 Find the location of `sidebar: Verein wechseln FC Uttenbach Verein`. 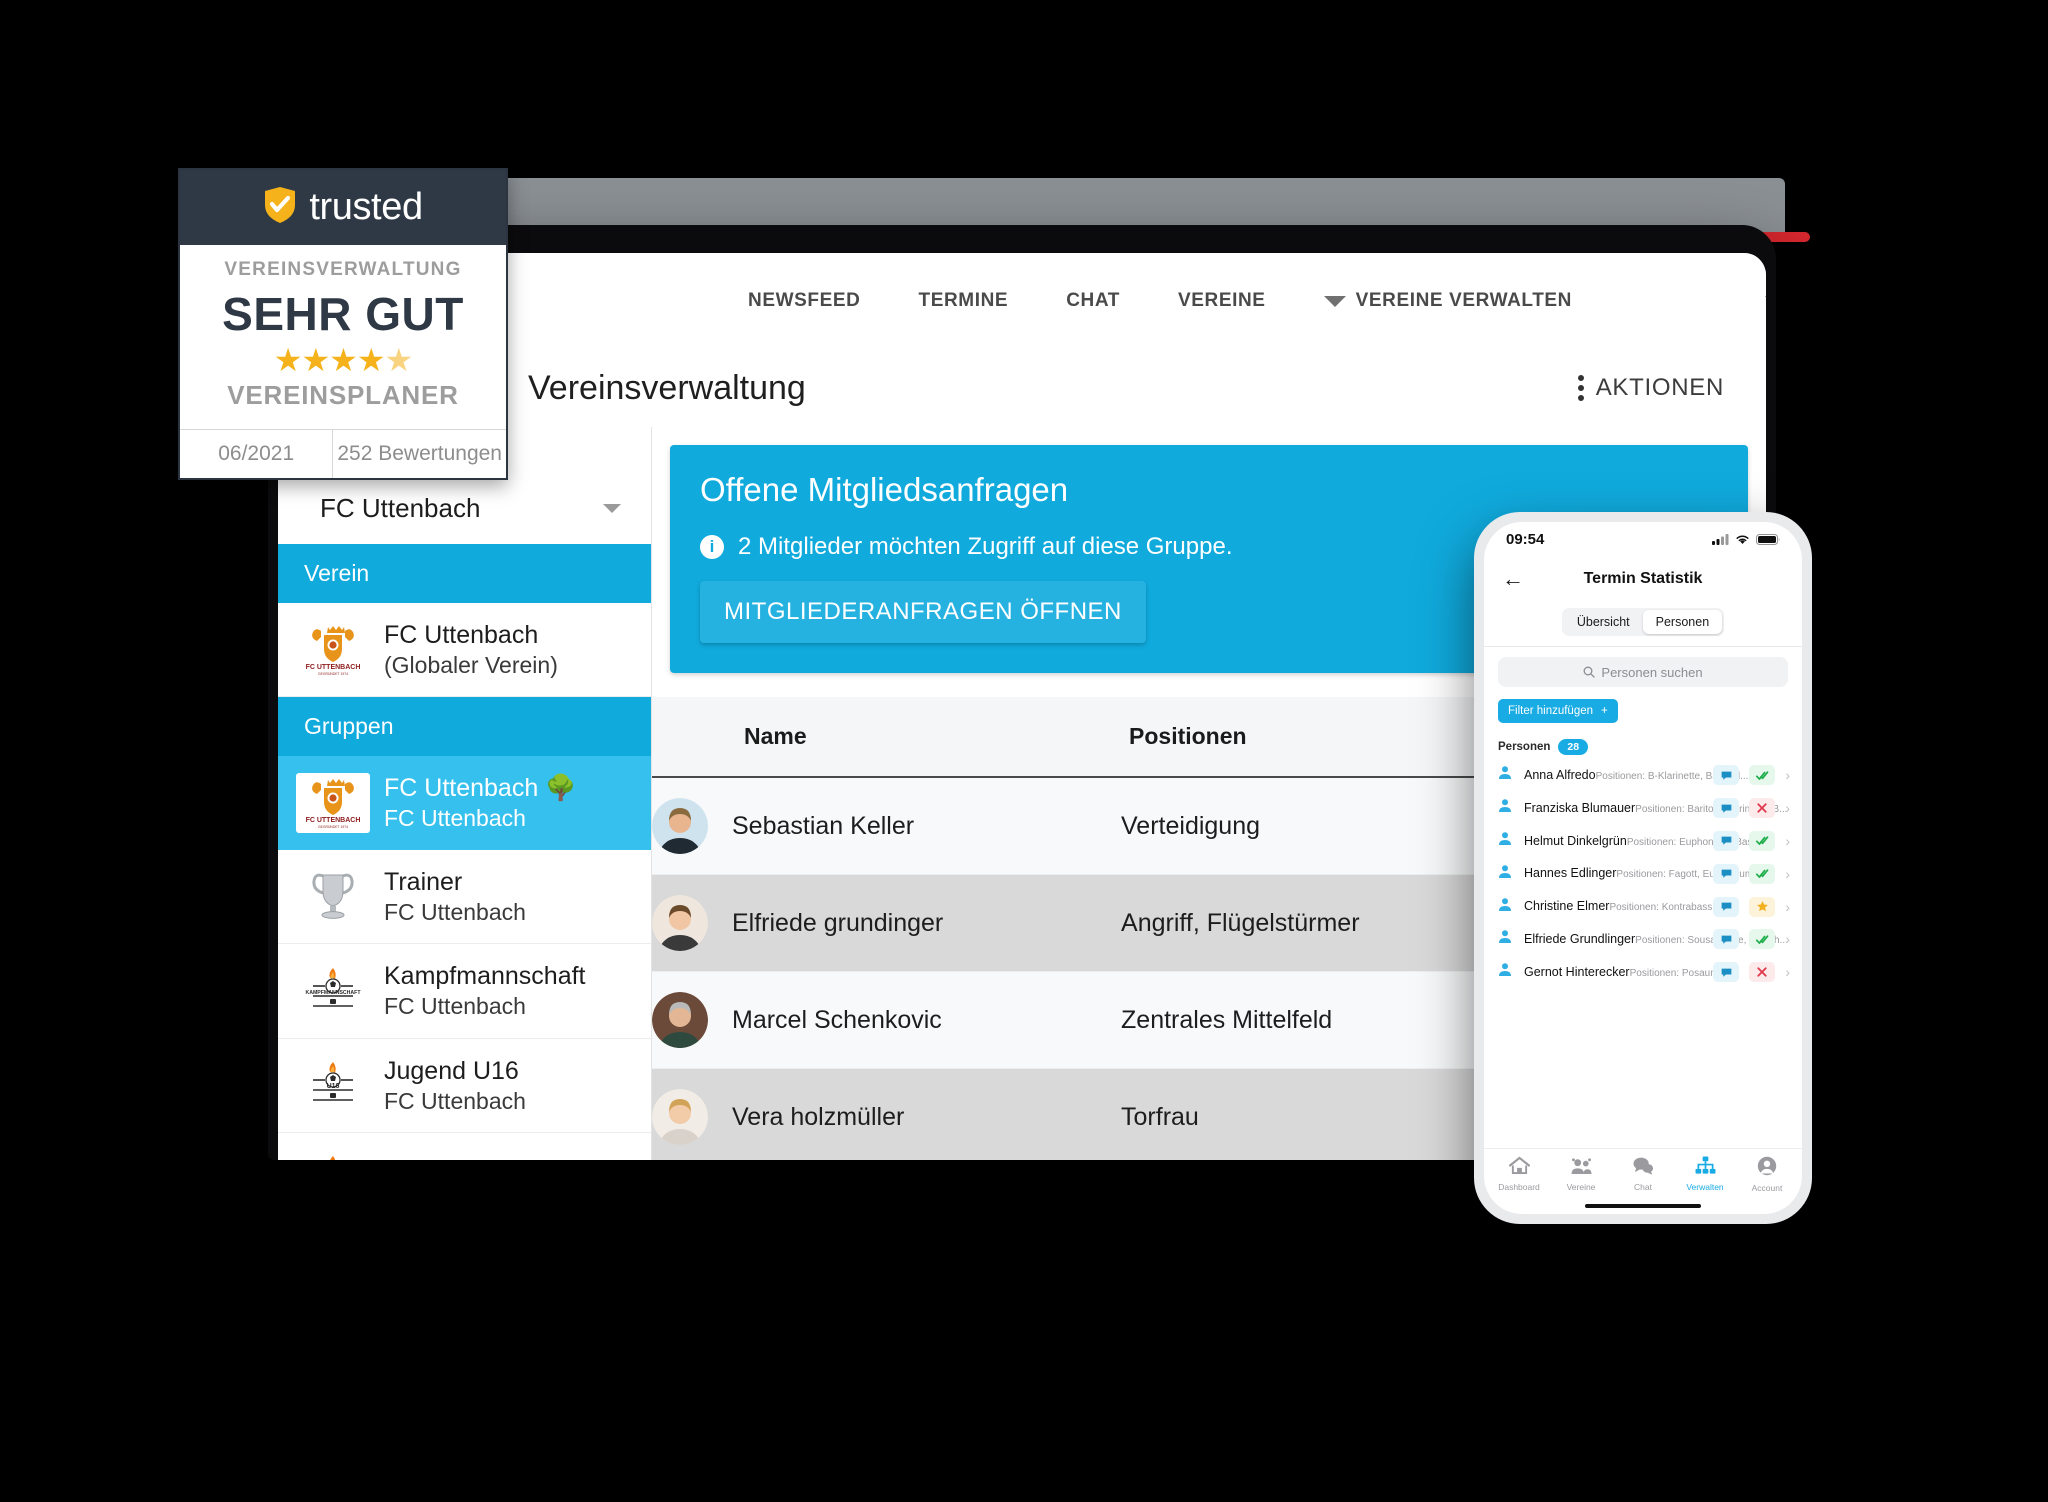

sidebar: Verein wechseln FC Uttenbach Verein is located at coordinates (465, 793).